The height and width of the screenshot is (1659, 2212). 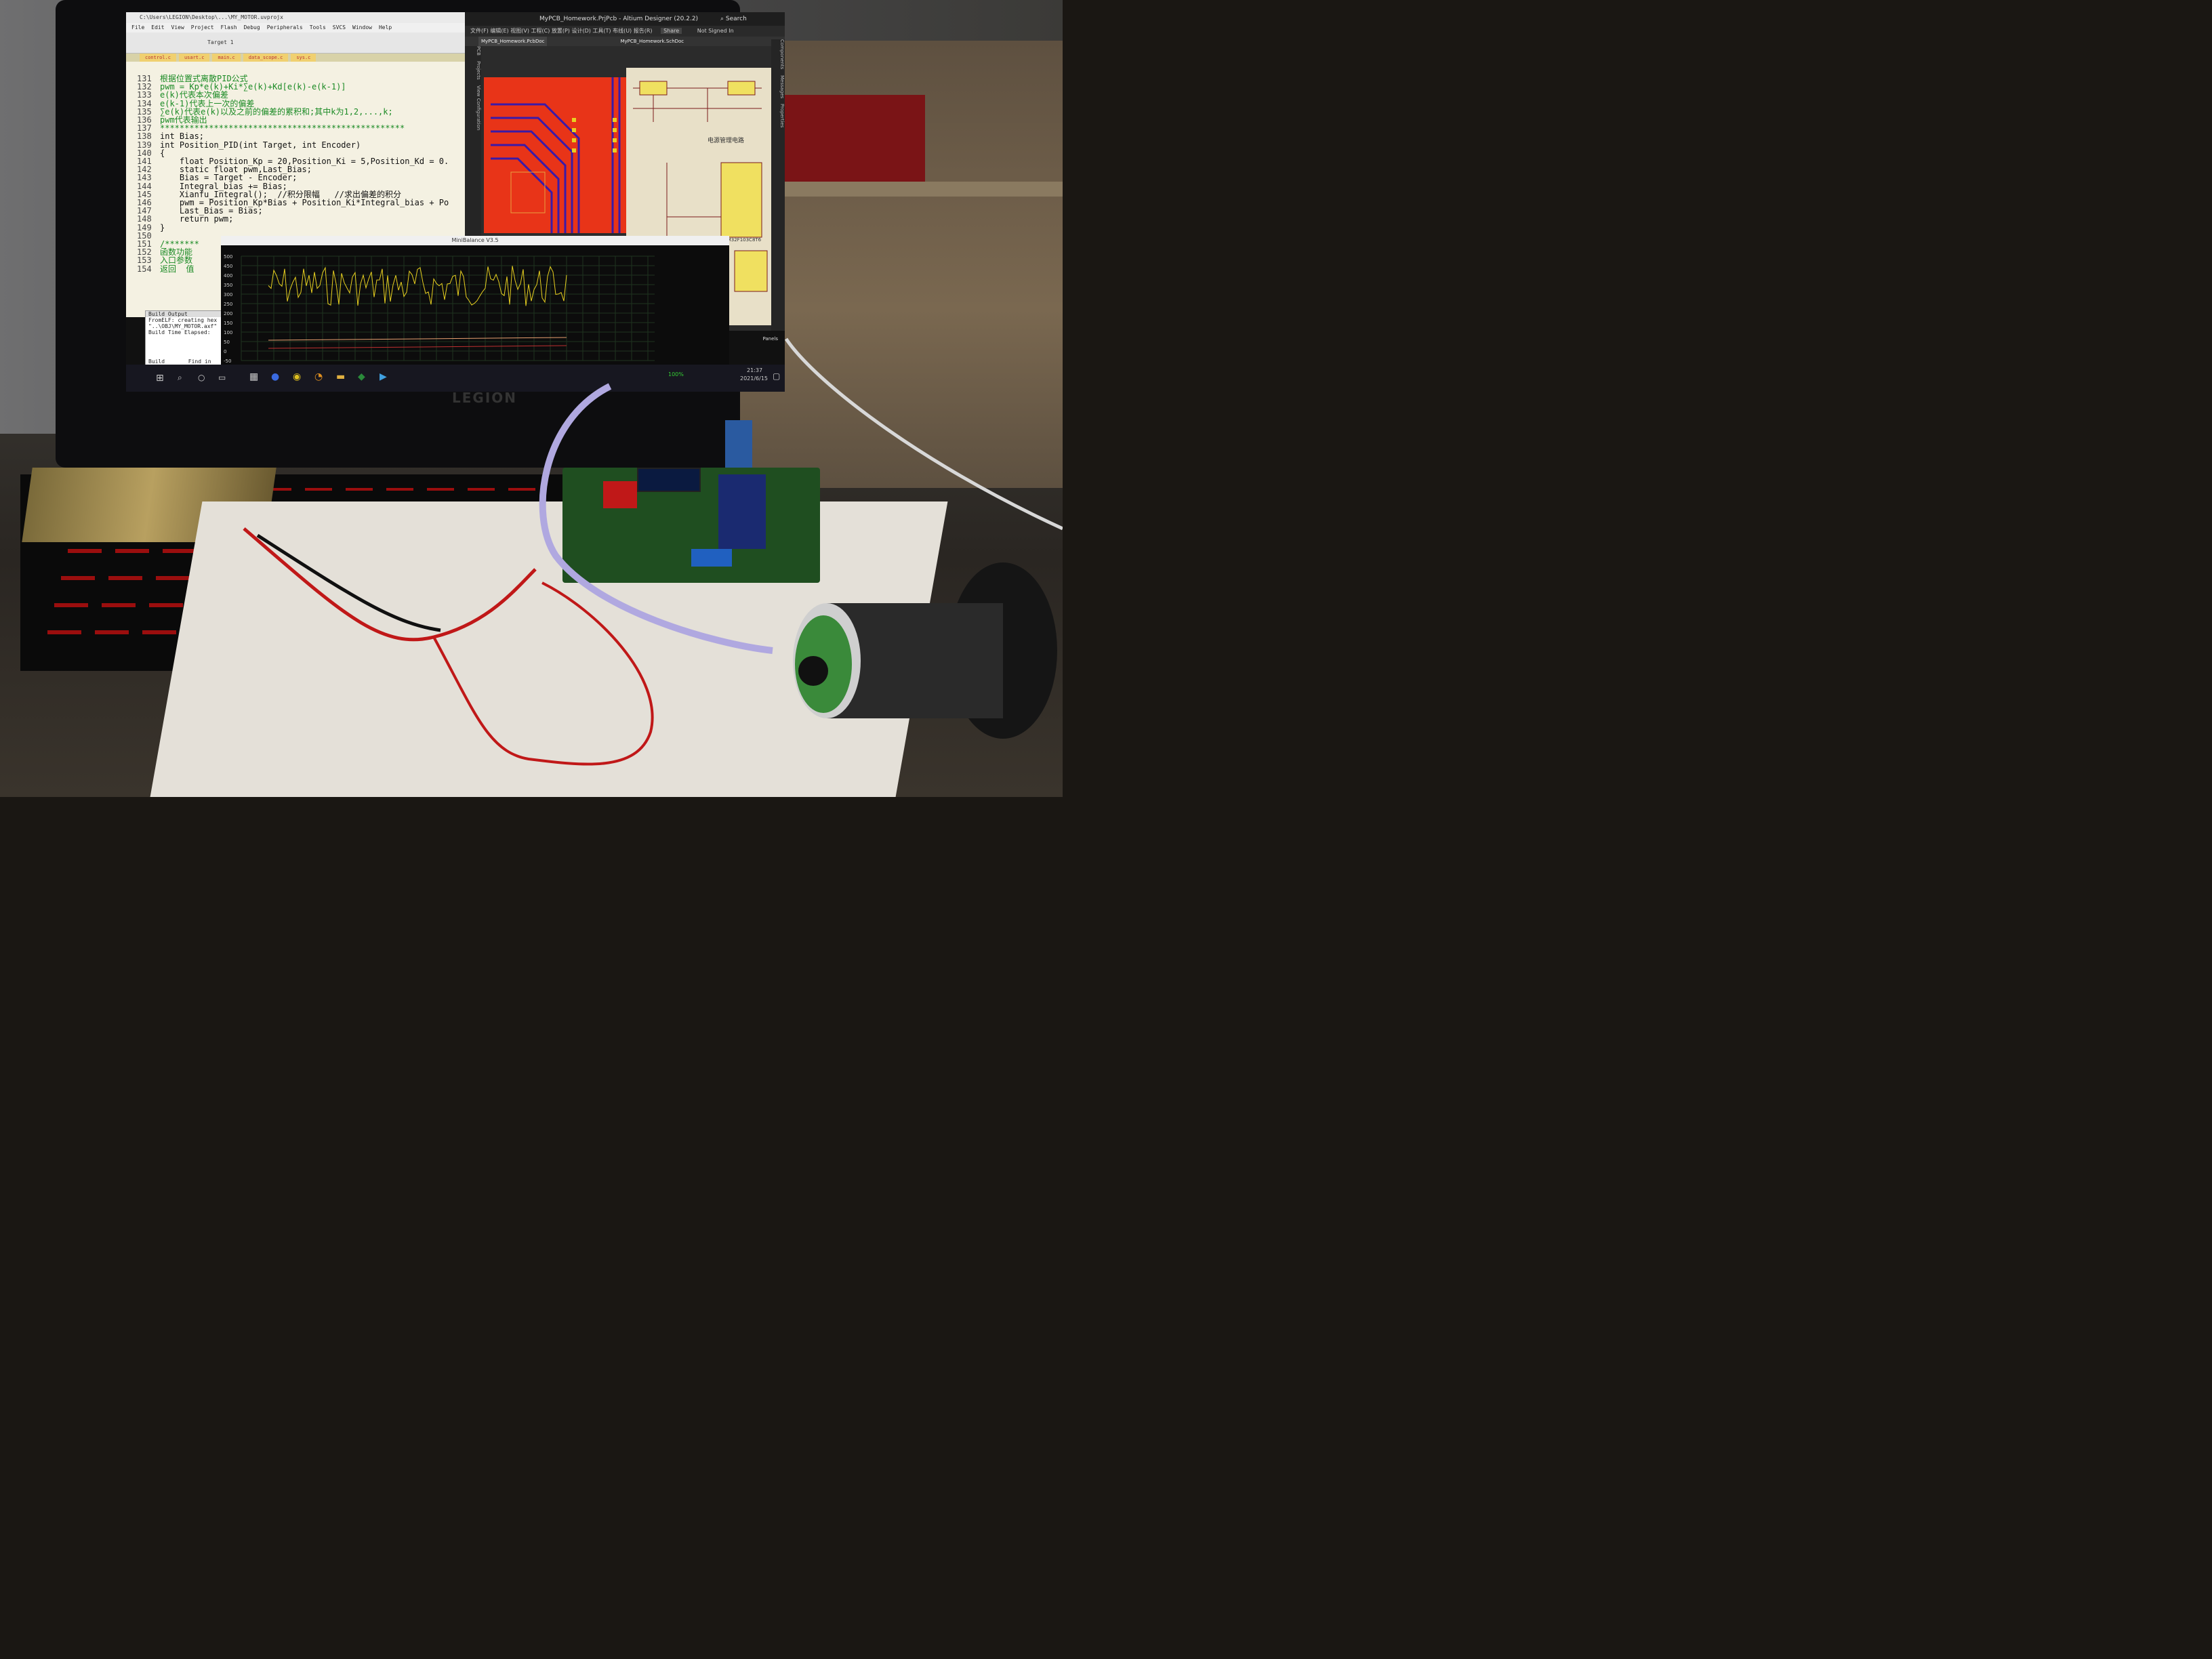 What do you see at coordinates (180, 332) in the screenshot?
I see `build-line: Build Time Elapsed:` at bounding box center [180, 332].